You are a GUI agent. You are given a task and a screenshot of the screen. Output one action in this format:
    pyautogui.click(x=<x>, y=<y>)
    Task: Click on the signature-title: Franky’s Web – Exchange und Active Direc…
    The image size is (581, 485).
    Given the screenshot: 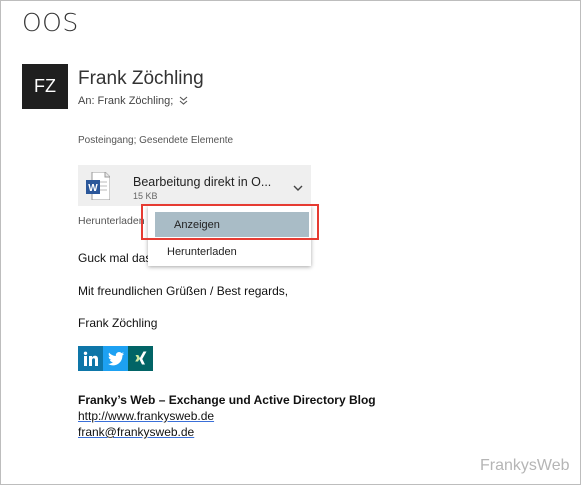 What is the action you would take?
    pyautogui.click(x=227, y=400)
    